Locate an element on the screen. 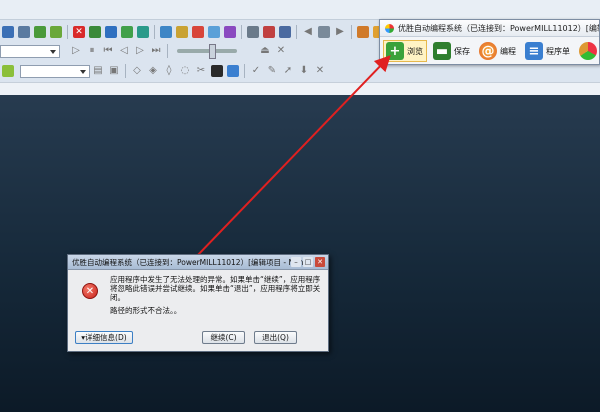 The height and width of the screenshot is (412, 600). arrow-icon: ➚ is located at coordinates (288, 71).